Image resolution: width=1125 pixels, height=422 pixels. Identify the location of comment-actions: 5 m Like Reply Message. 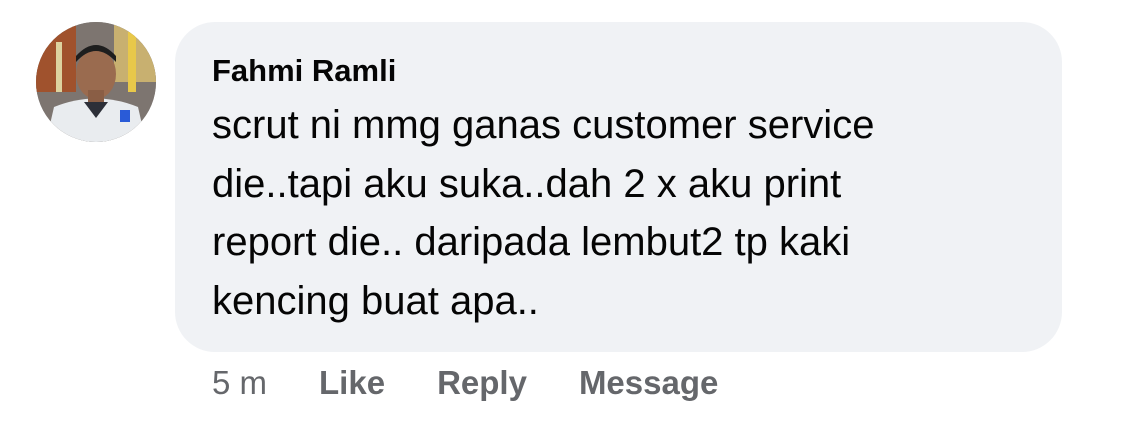
(491, 383).